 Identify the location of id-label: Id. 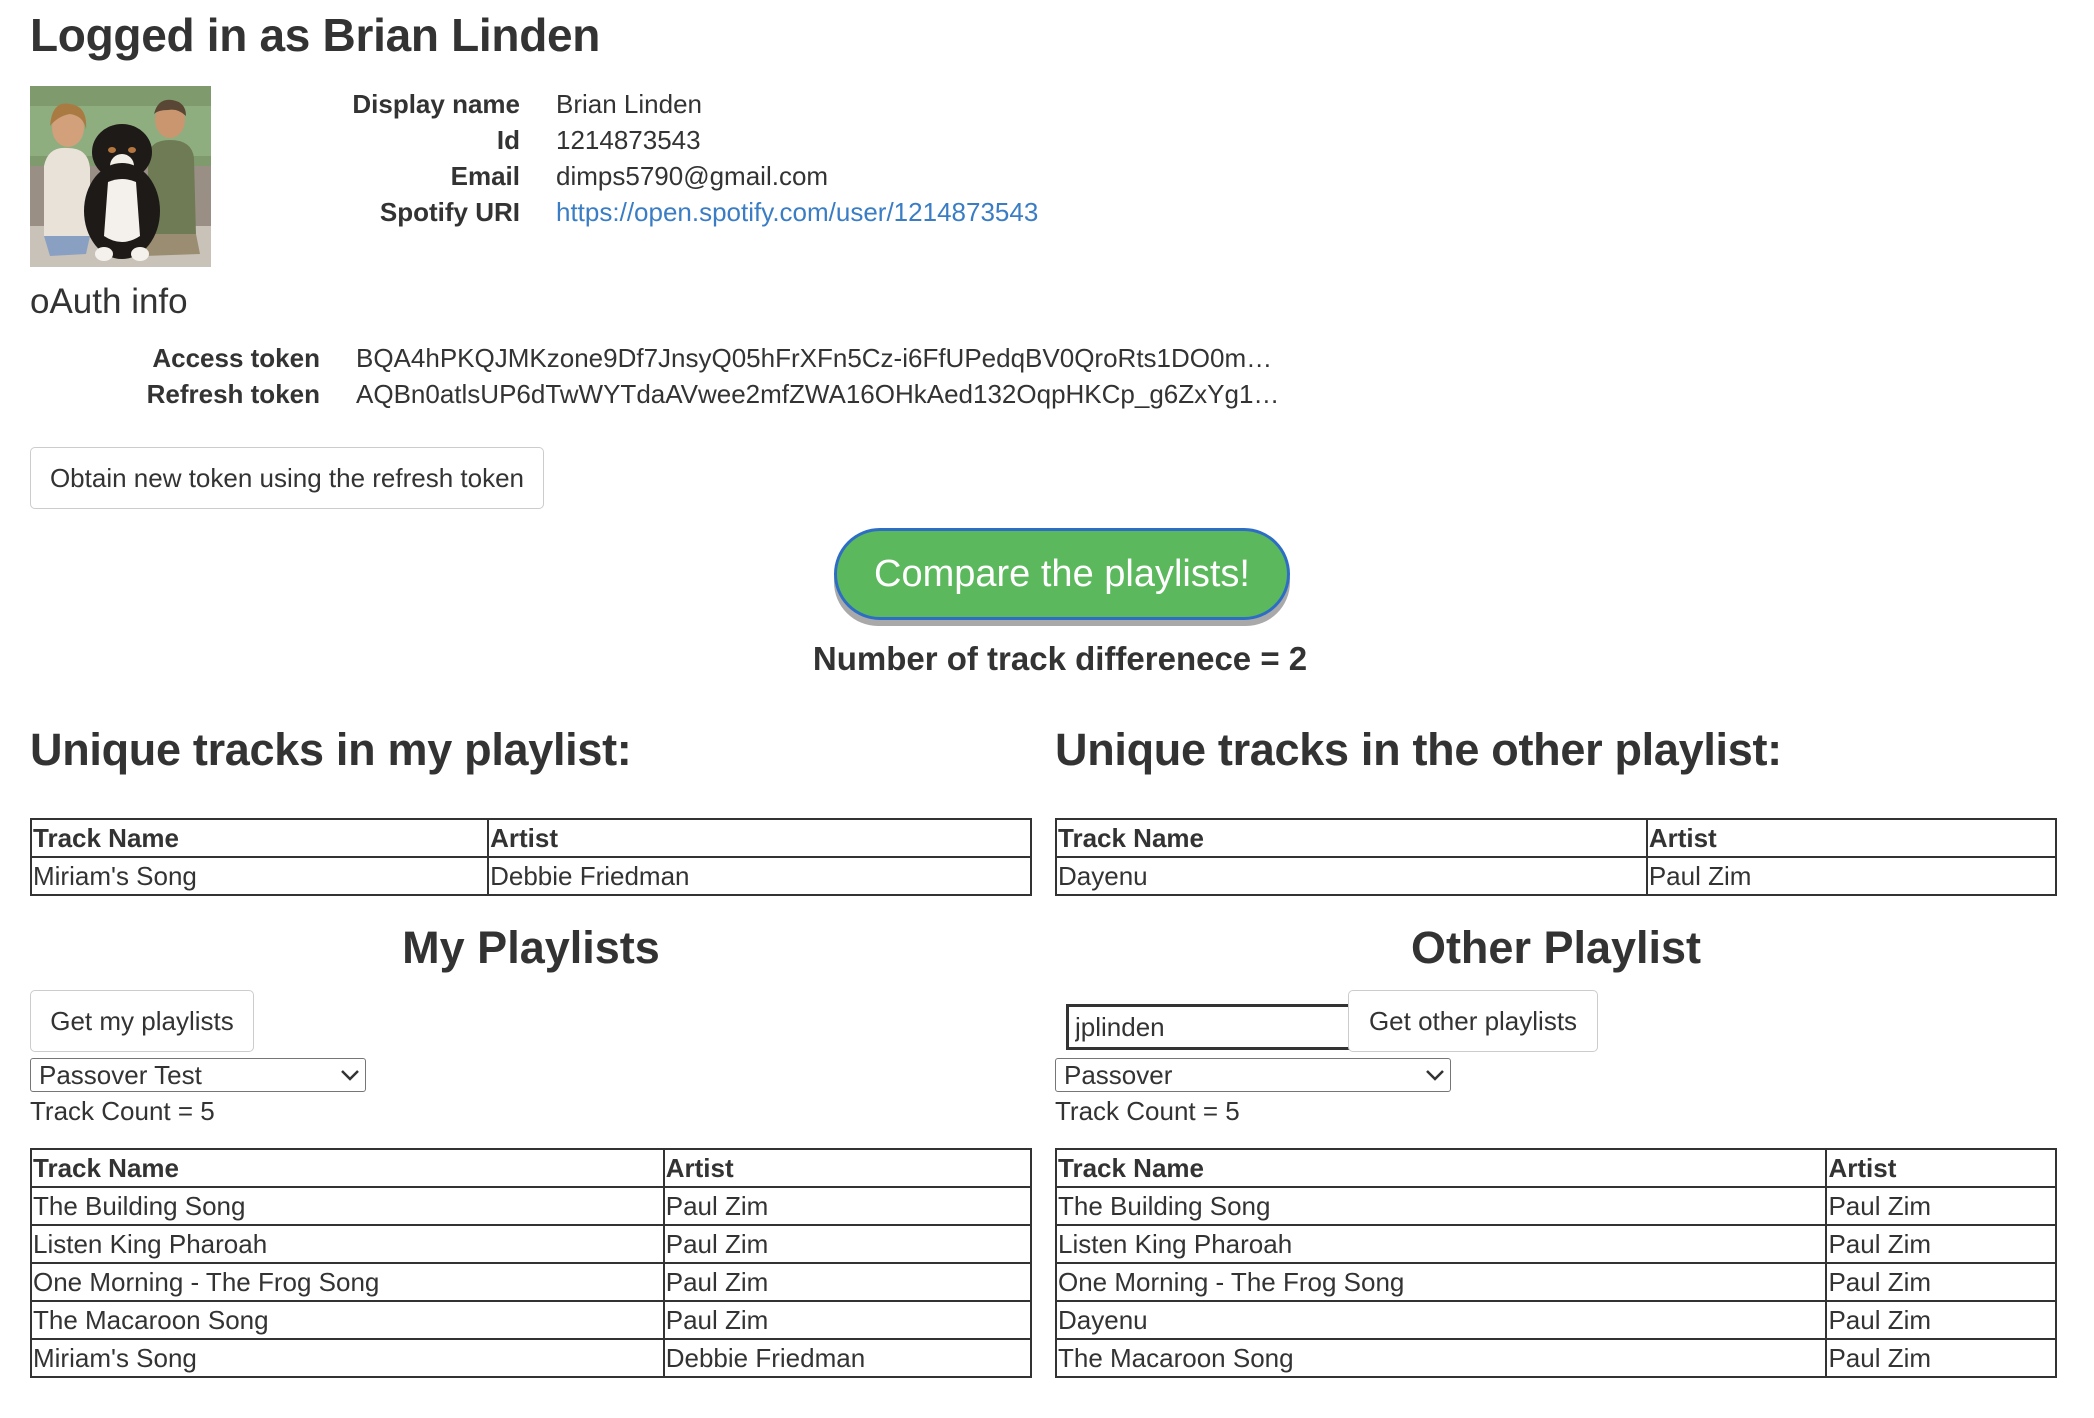
(508, 140).